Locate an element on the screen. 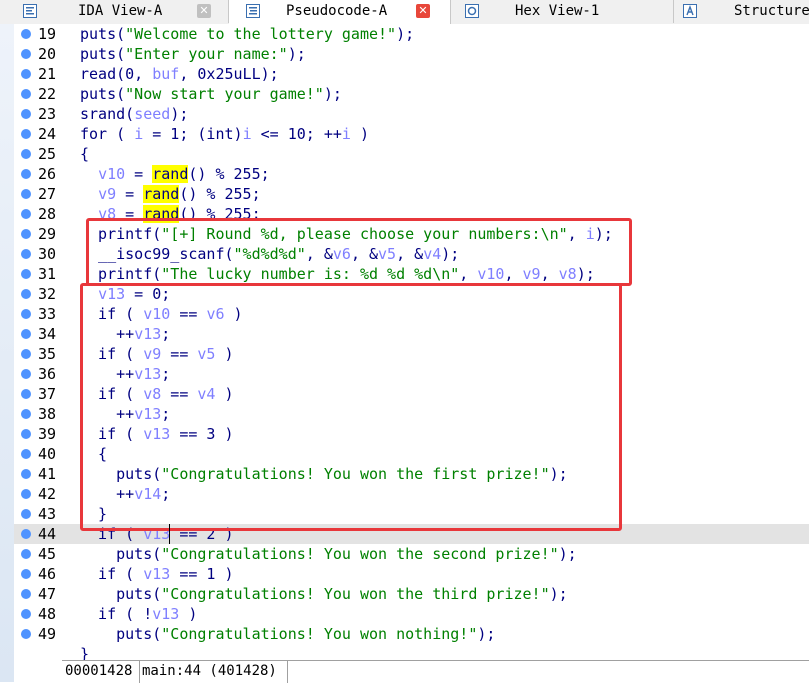 The image size is (809, 683). code-line: 22 puts("Now start your game!"); is located at coordinates (411, 94).